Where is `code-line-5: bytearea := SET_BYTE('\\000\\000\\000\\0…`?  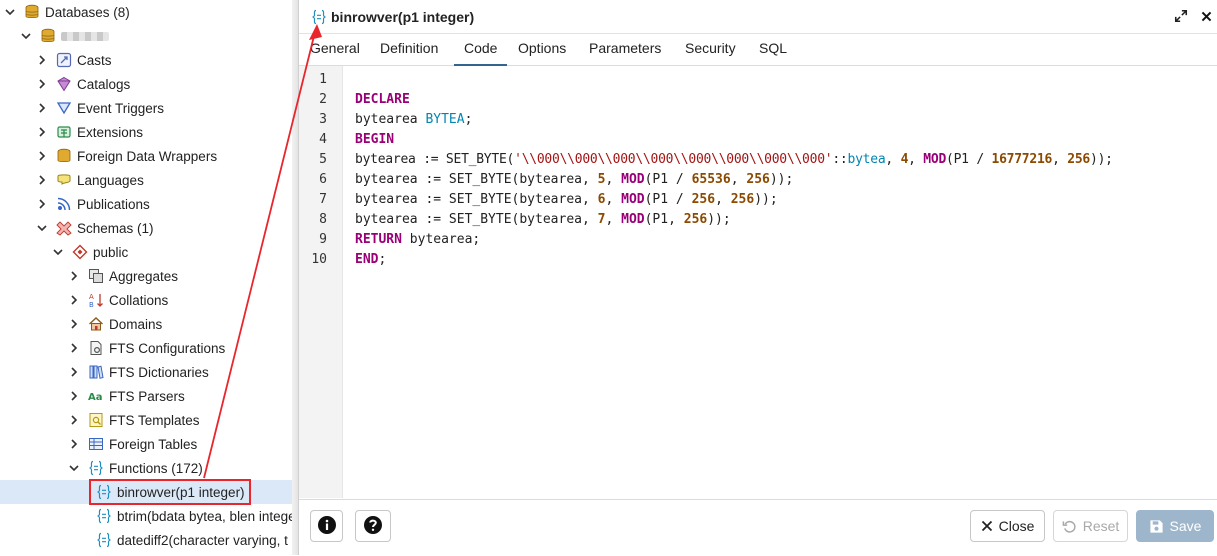 code-line-5: bytearea := SET_BYTE('\\000\\000\\000\\0… is located at coordinates (734, 159).